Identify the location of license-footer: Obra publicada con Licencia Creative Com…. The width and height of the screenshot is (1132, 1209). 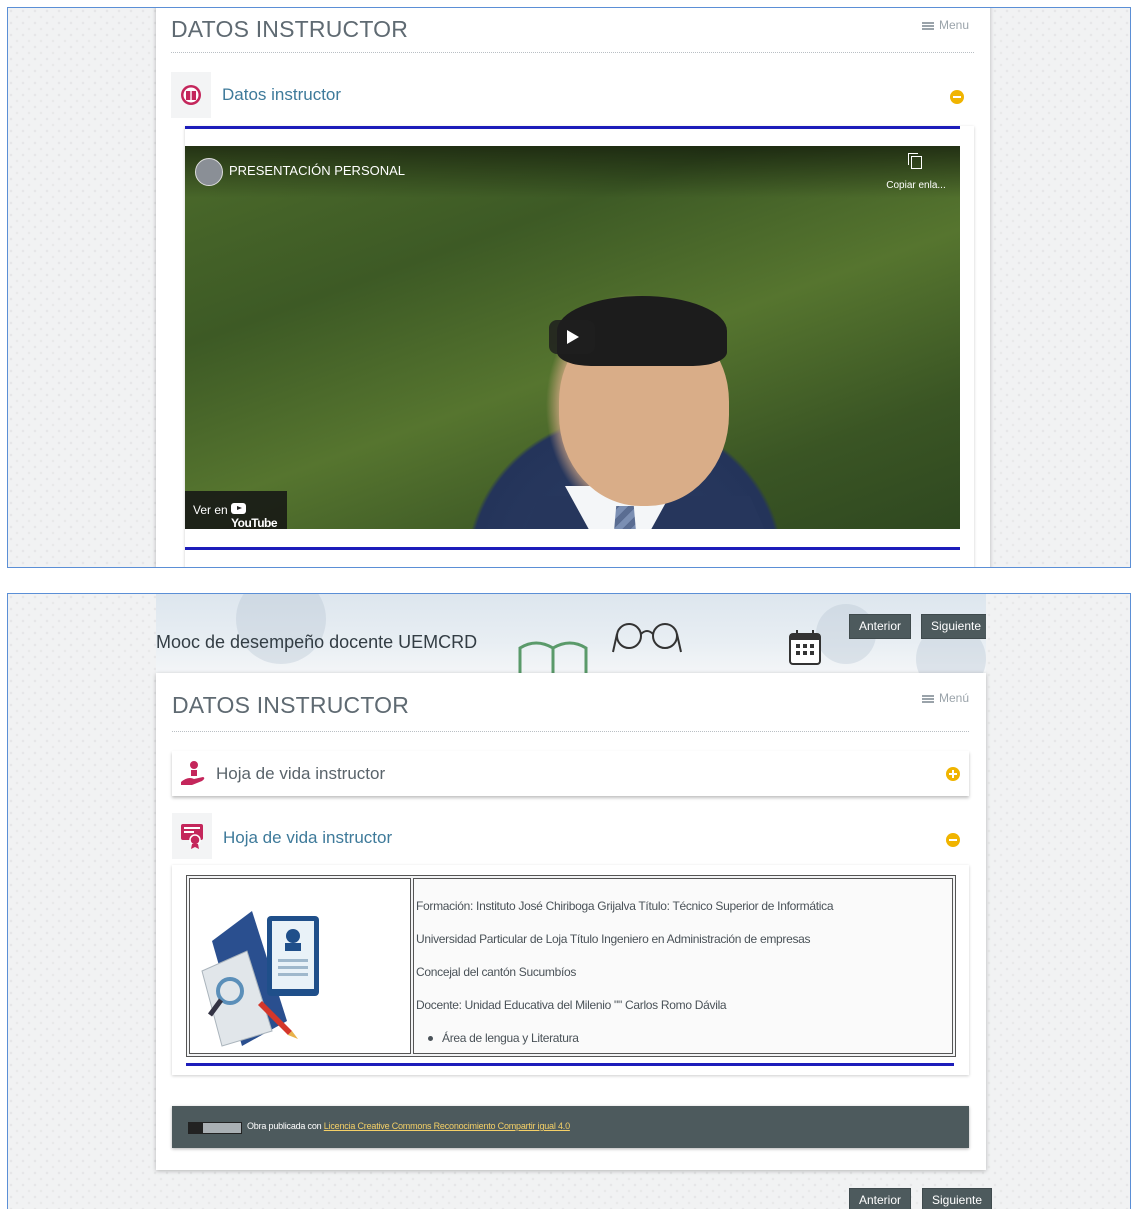
(570, 1127).